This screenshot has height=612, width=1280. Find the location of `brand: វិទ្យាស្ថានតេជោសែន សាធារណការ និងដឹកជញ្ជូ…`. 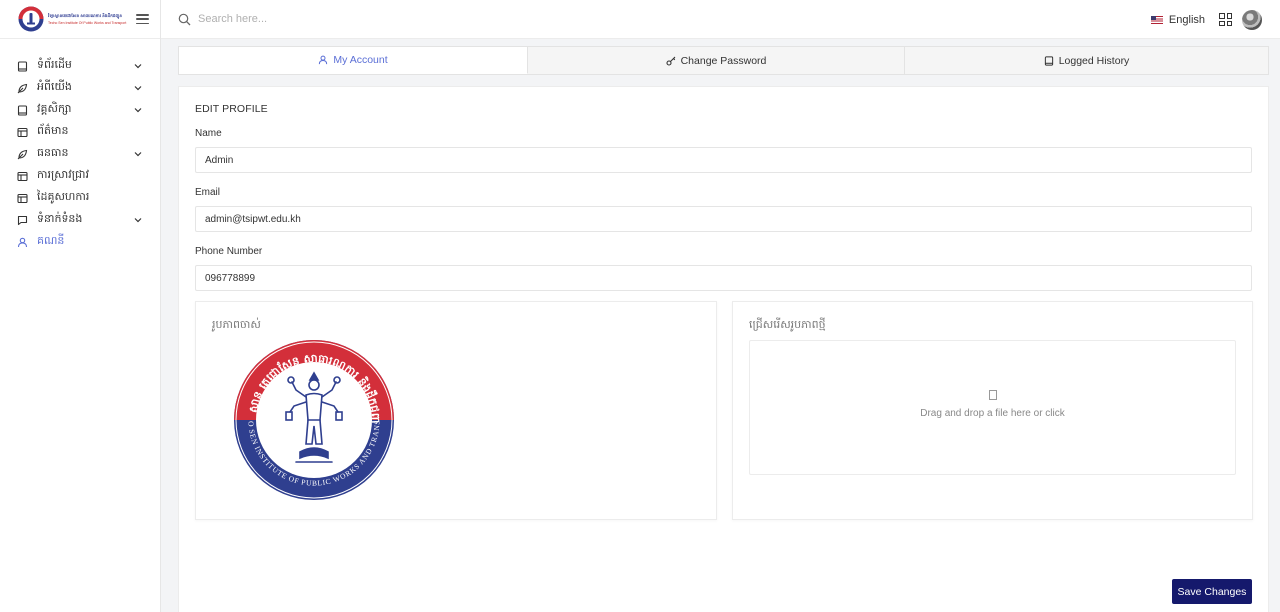

brand: វិទ្យាស្ថានតេជោសែន សាធារណការ និងដឹកជញ្ជូ… is located at coordinates (80, 19).